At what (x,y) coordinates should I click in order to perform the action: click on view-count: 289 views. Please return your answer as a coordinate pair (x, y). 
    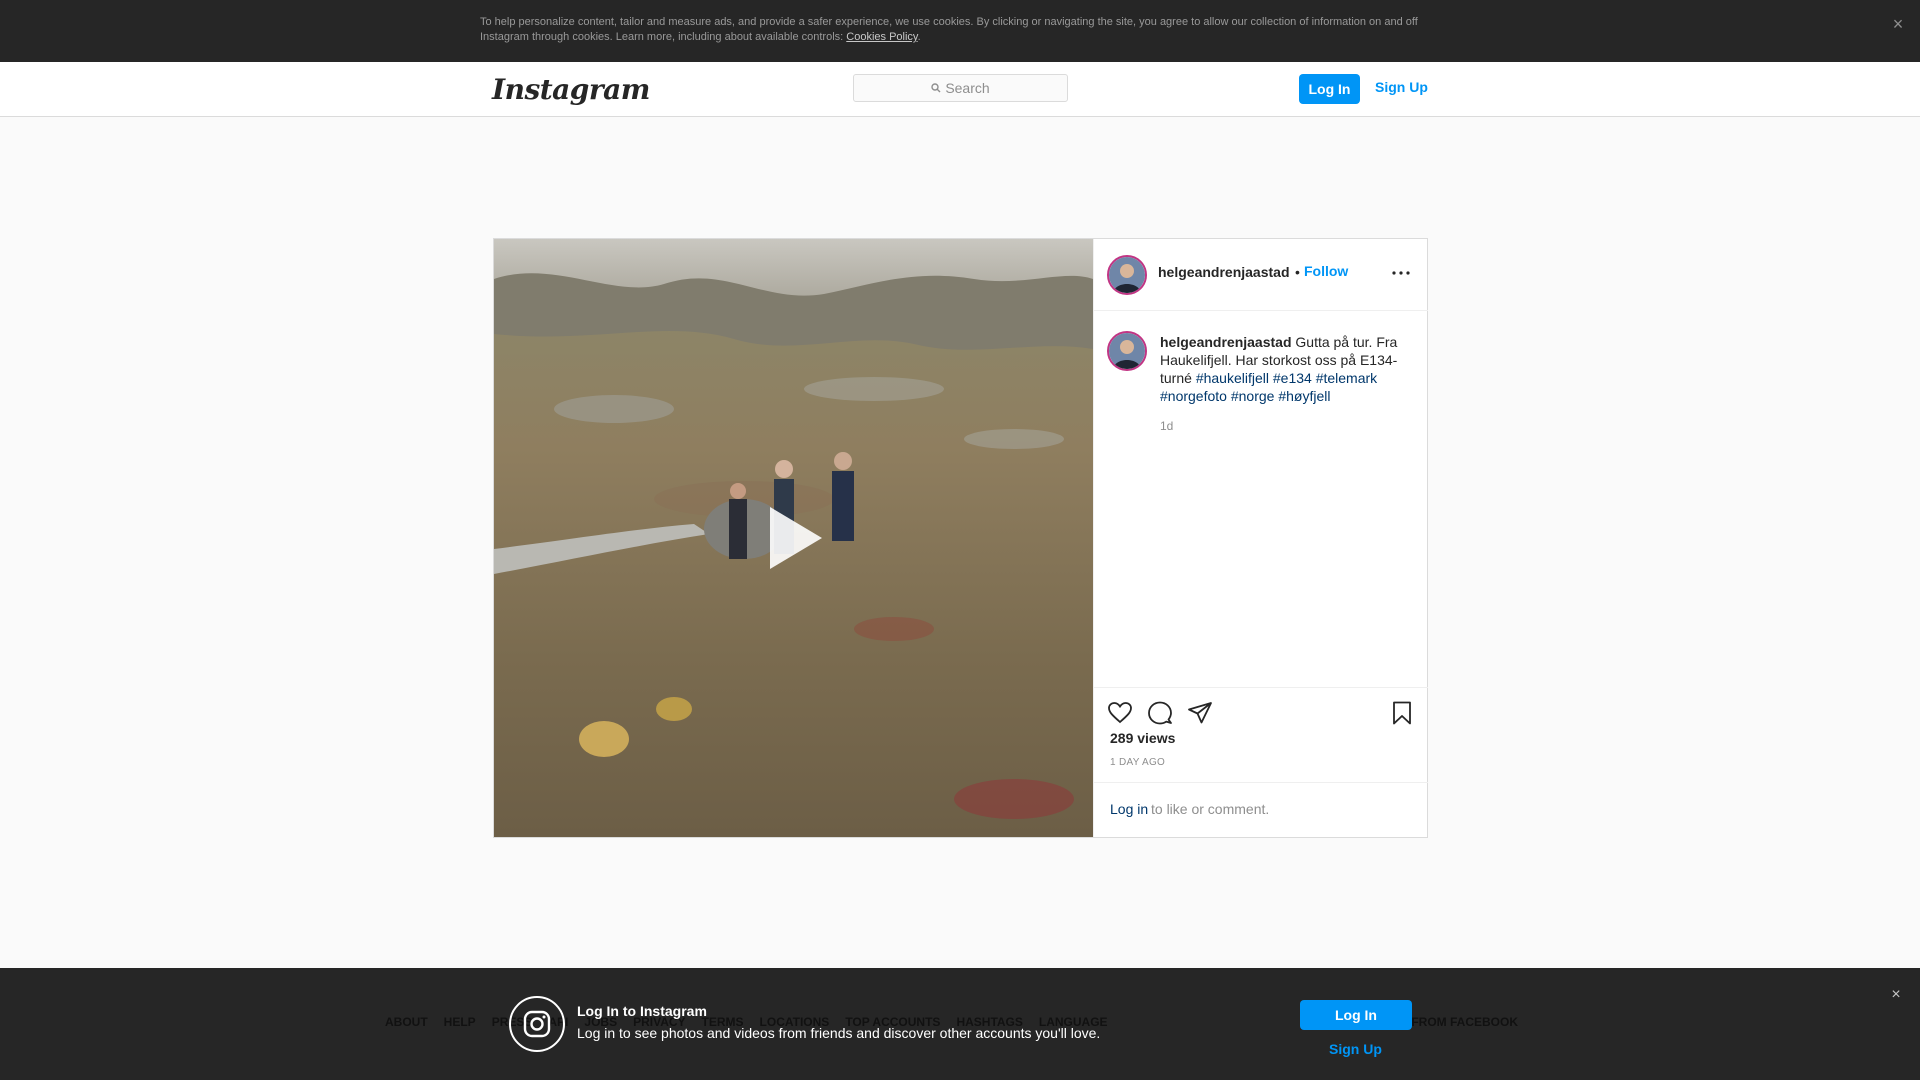
    Looking at the image, I should click on (1143, 738).